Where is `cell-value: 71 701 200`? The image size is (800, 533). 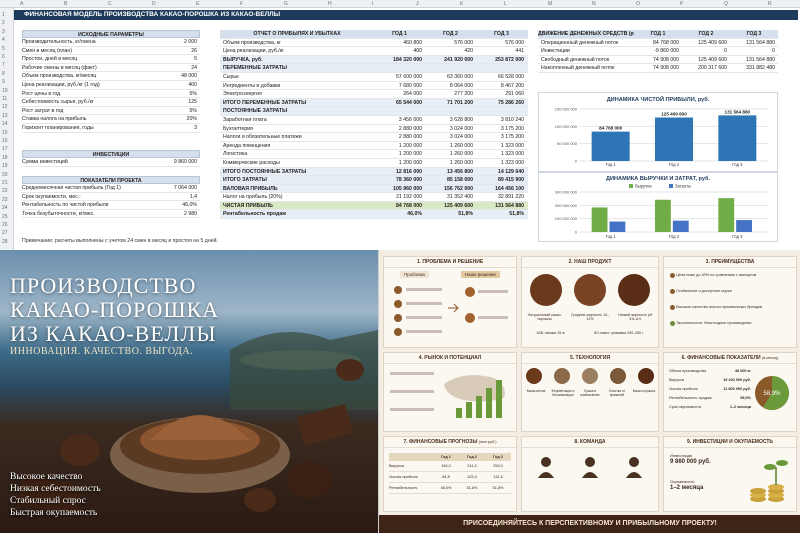
cell-value: 71 701 200 is located at coordinates (450, 103).